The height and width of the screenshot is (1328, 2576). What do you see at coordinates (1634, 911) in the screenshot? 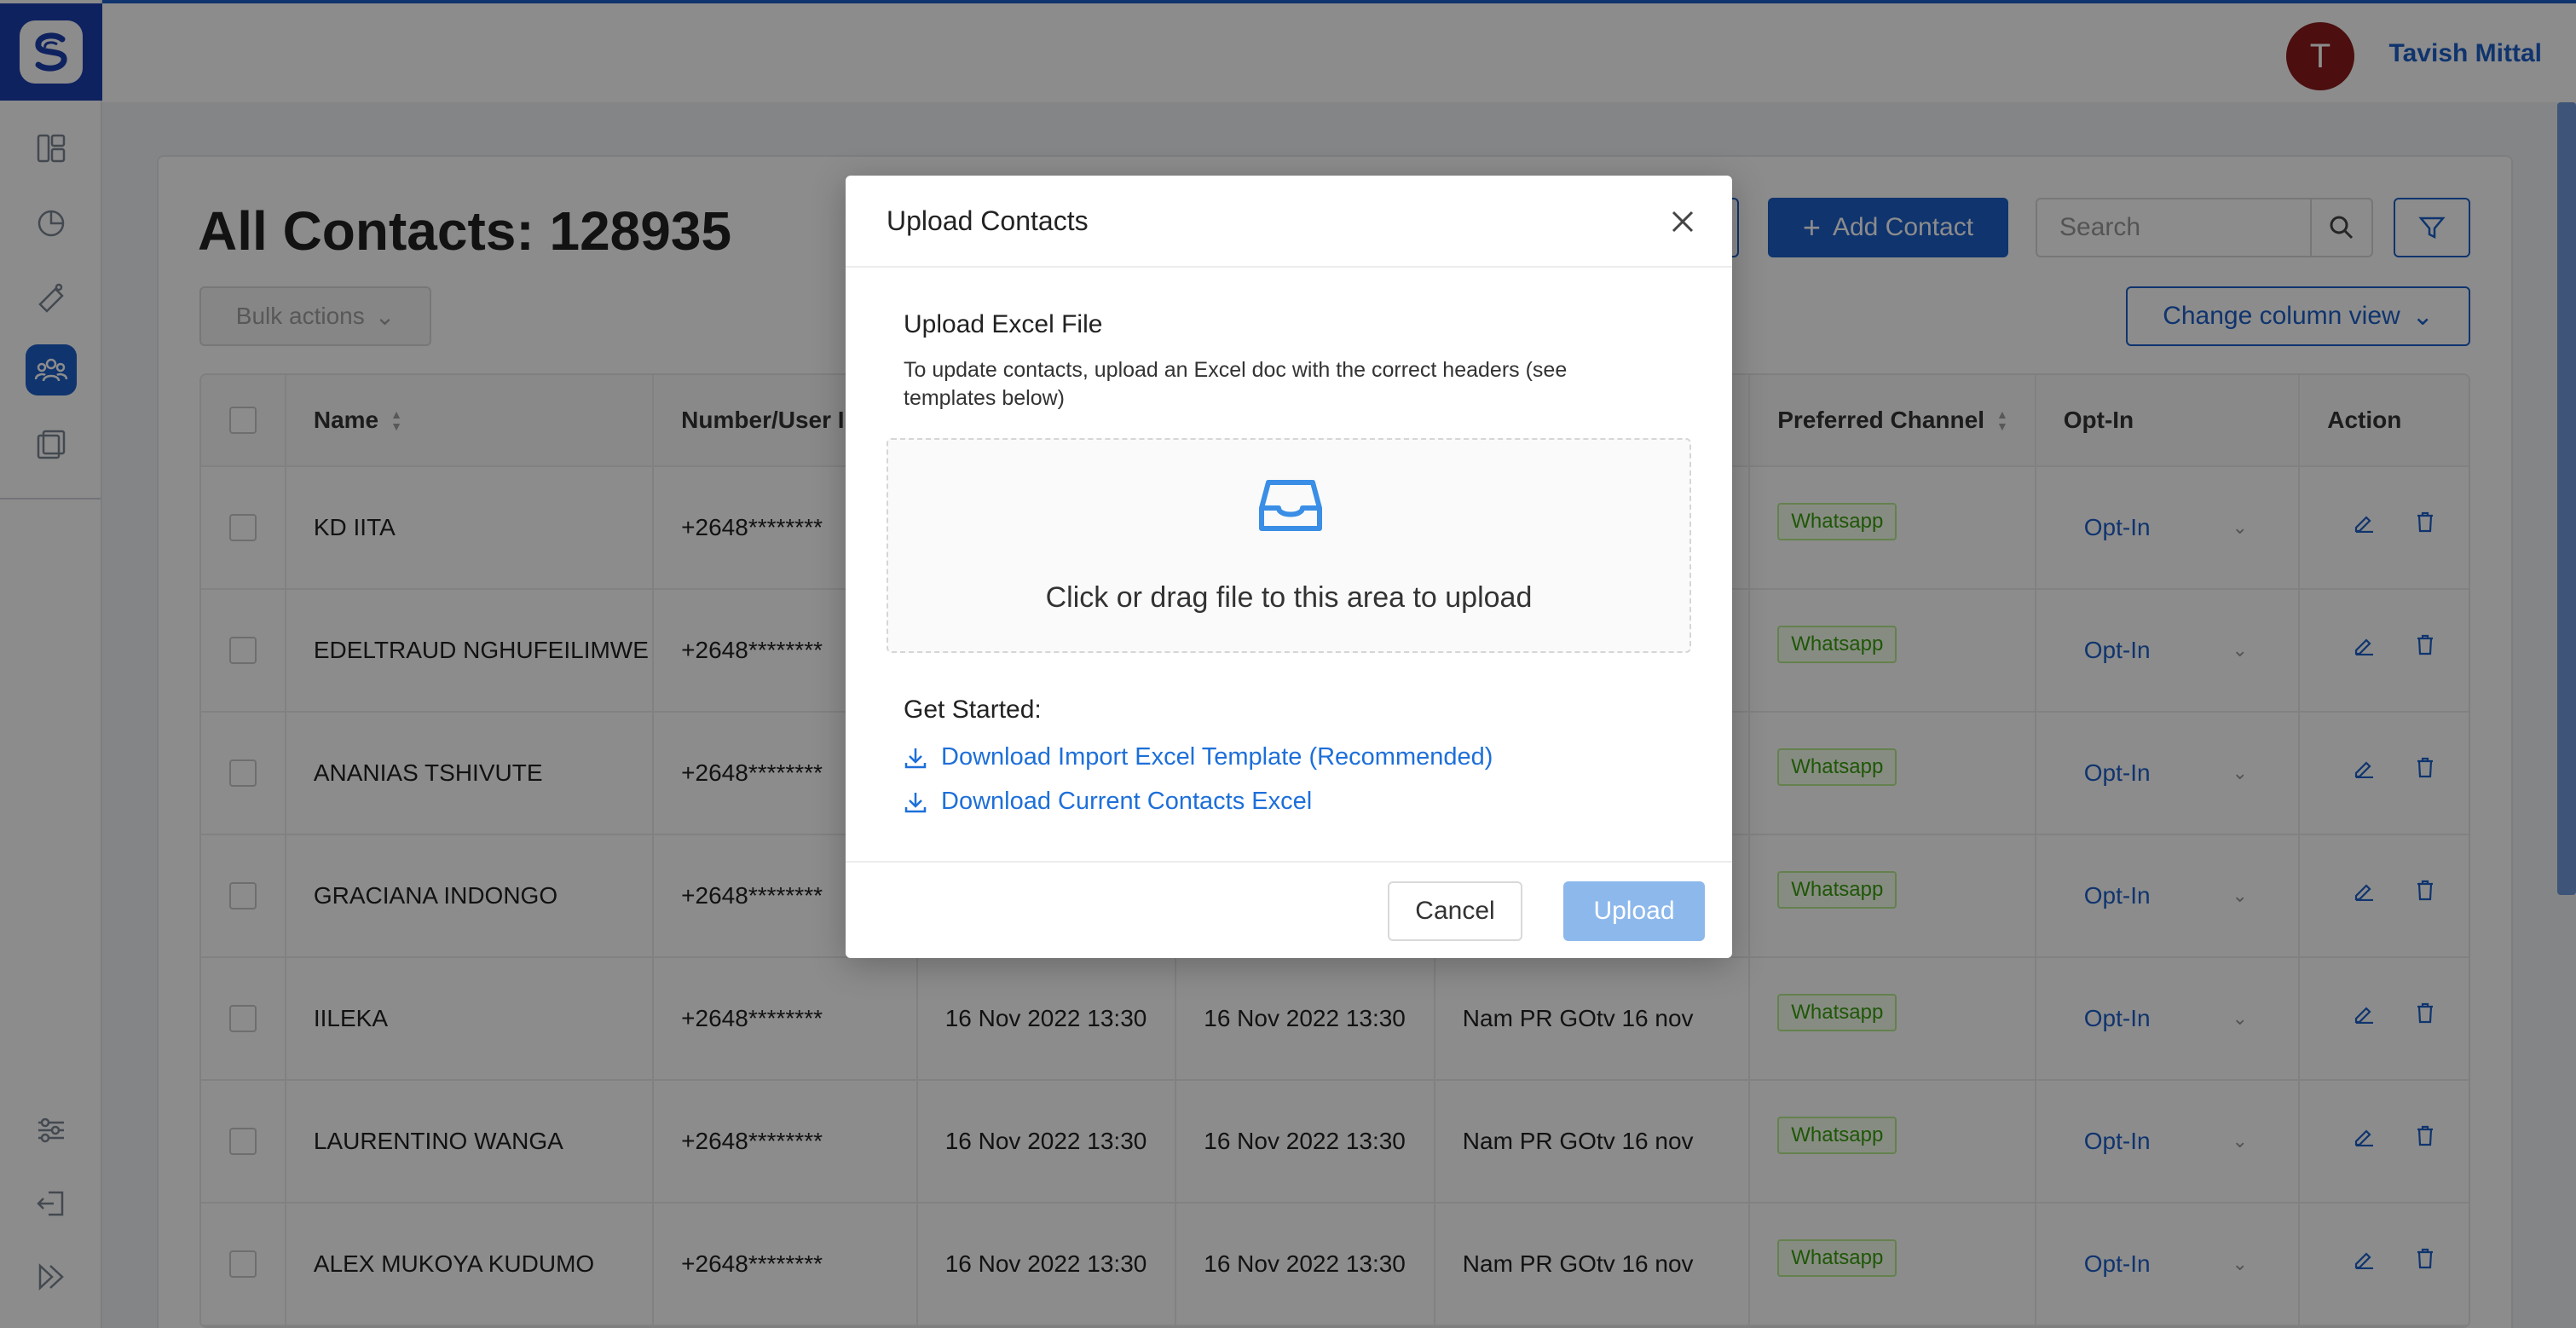
I see `upload-button: Upload` at bounding box center [1634, 911].